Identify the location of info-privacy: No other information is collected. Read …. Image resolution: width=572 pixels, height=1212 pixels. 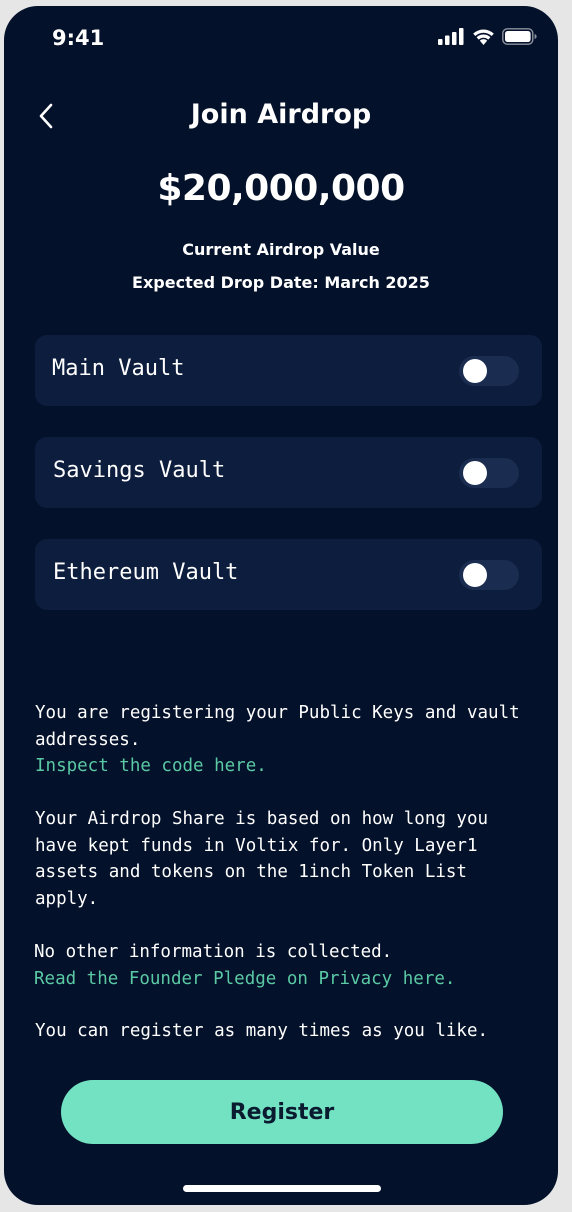
(284, 965).